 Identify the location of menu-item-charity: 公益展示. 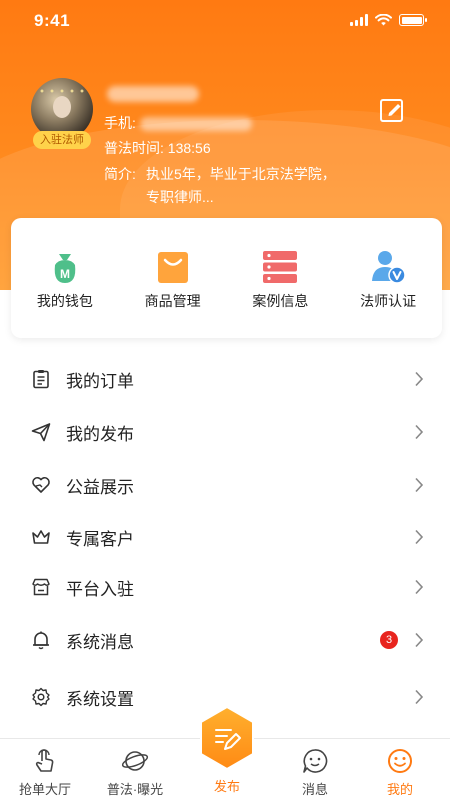
(225, 485).